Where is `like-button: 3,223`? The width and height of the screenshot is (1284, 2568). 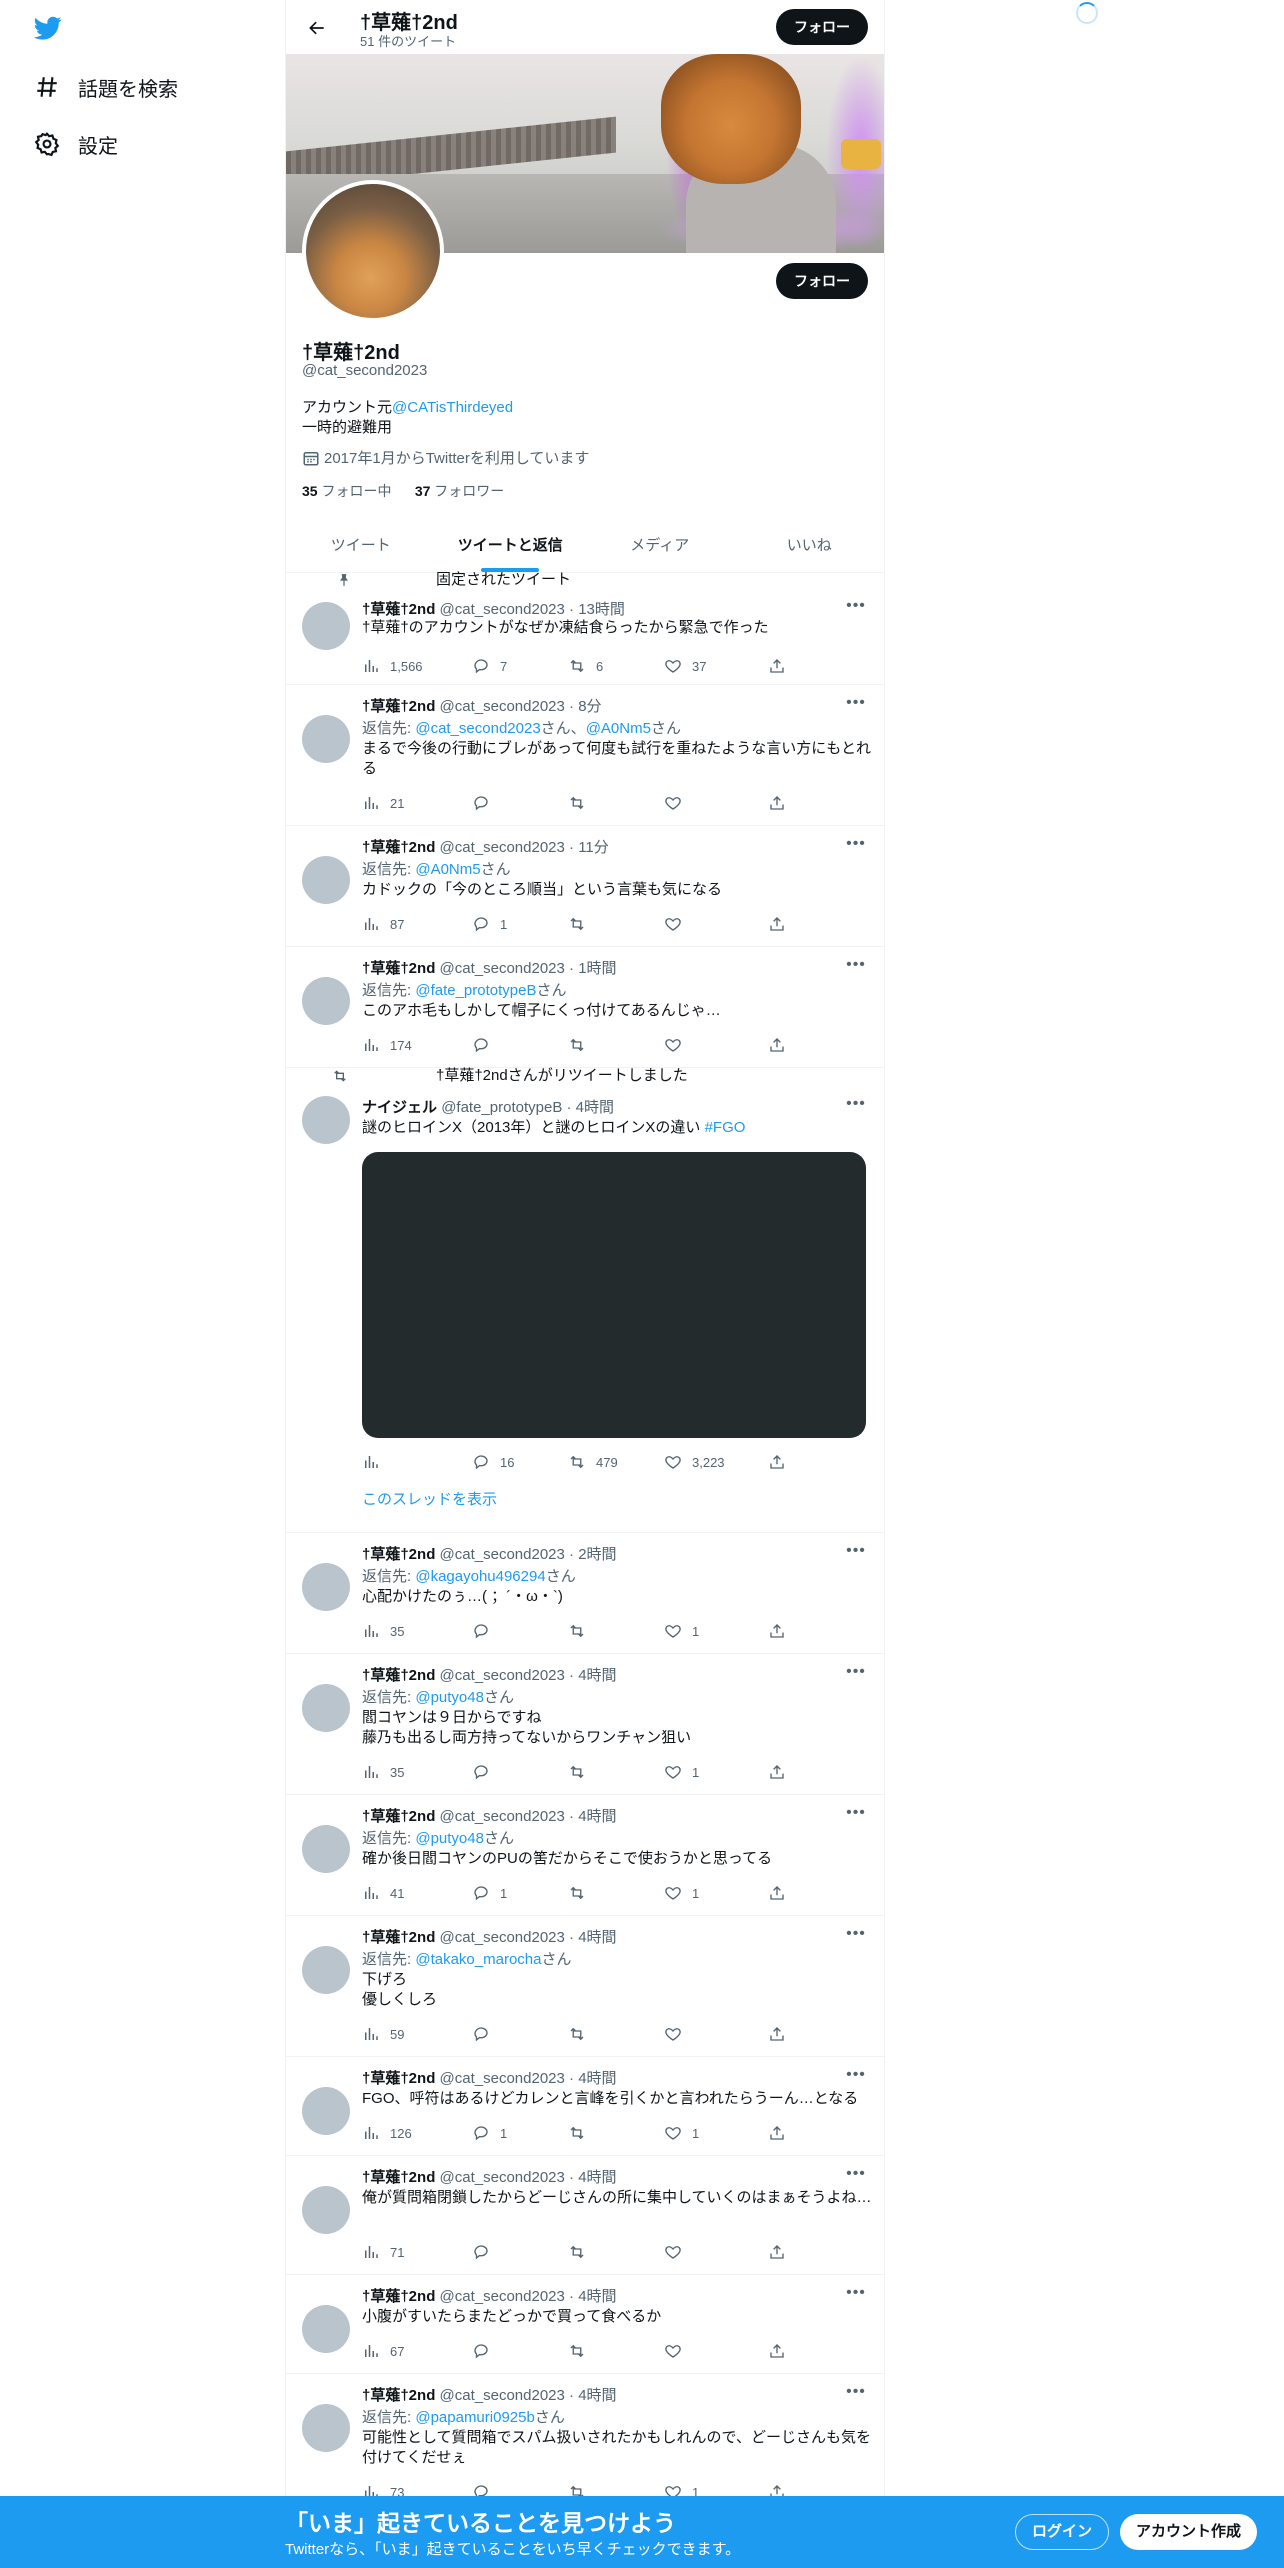 like-button: 3,223 is located at coordinates (694, 1462).